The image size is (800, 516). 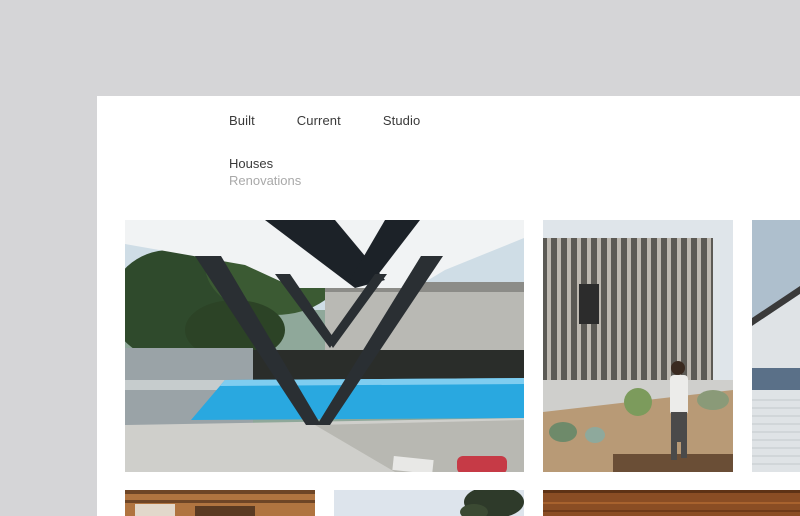 I want to click on screen-house-photo, so click(x=638, y=346).